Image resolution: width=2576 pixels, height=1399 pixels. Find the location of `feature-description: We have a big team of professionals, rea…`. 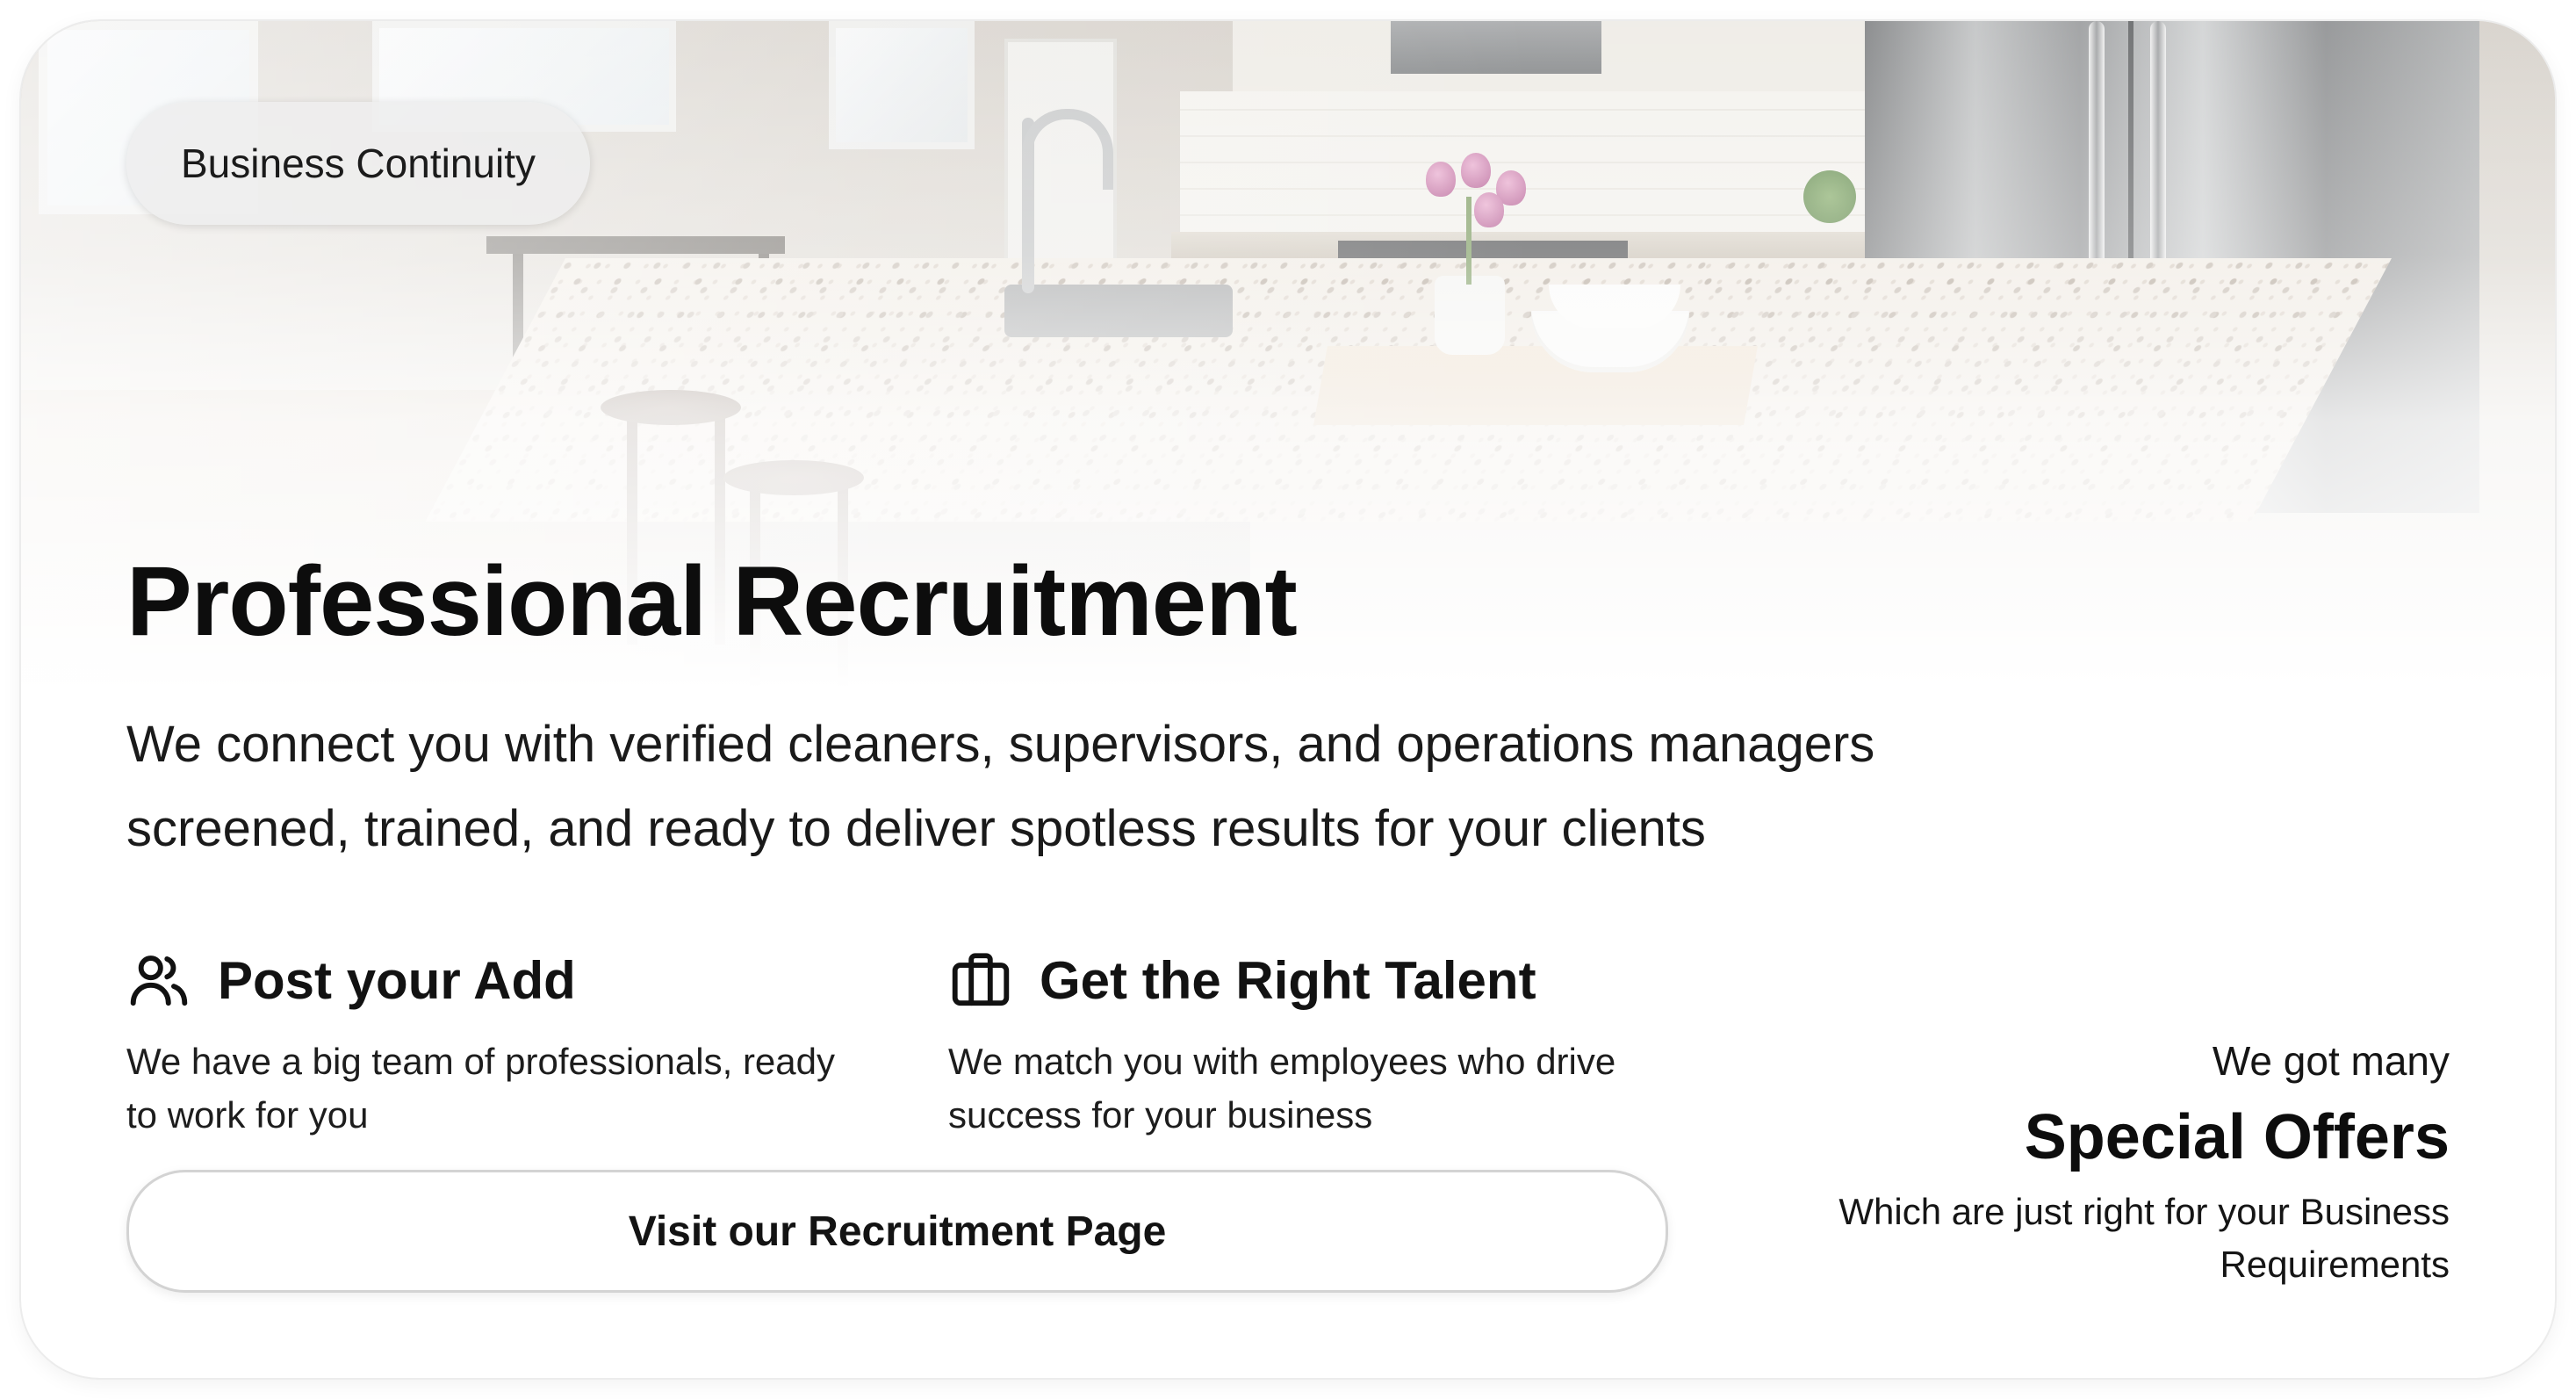

feature-description: We have a big team of professionals, rea… is located at coordinates (481, 1088).